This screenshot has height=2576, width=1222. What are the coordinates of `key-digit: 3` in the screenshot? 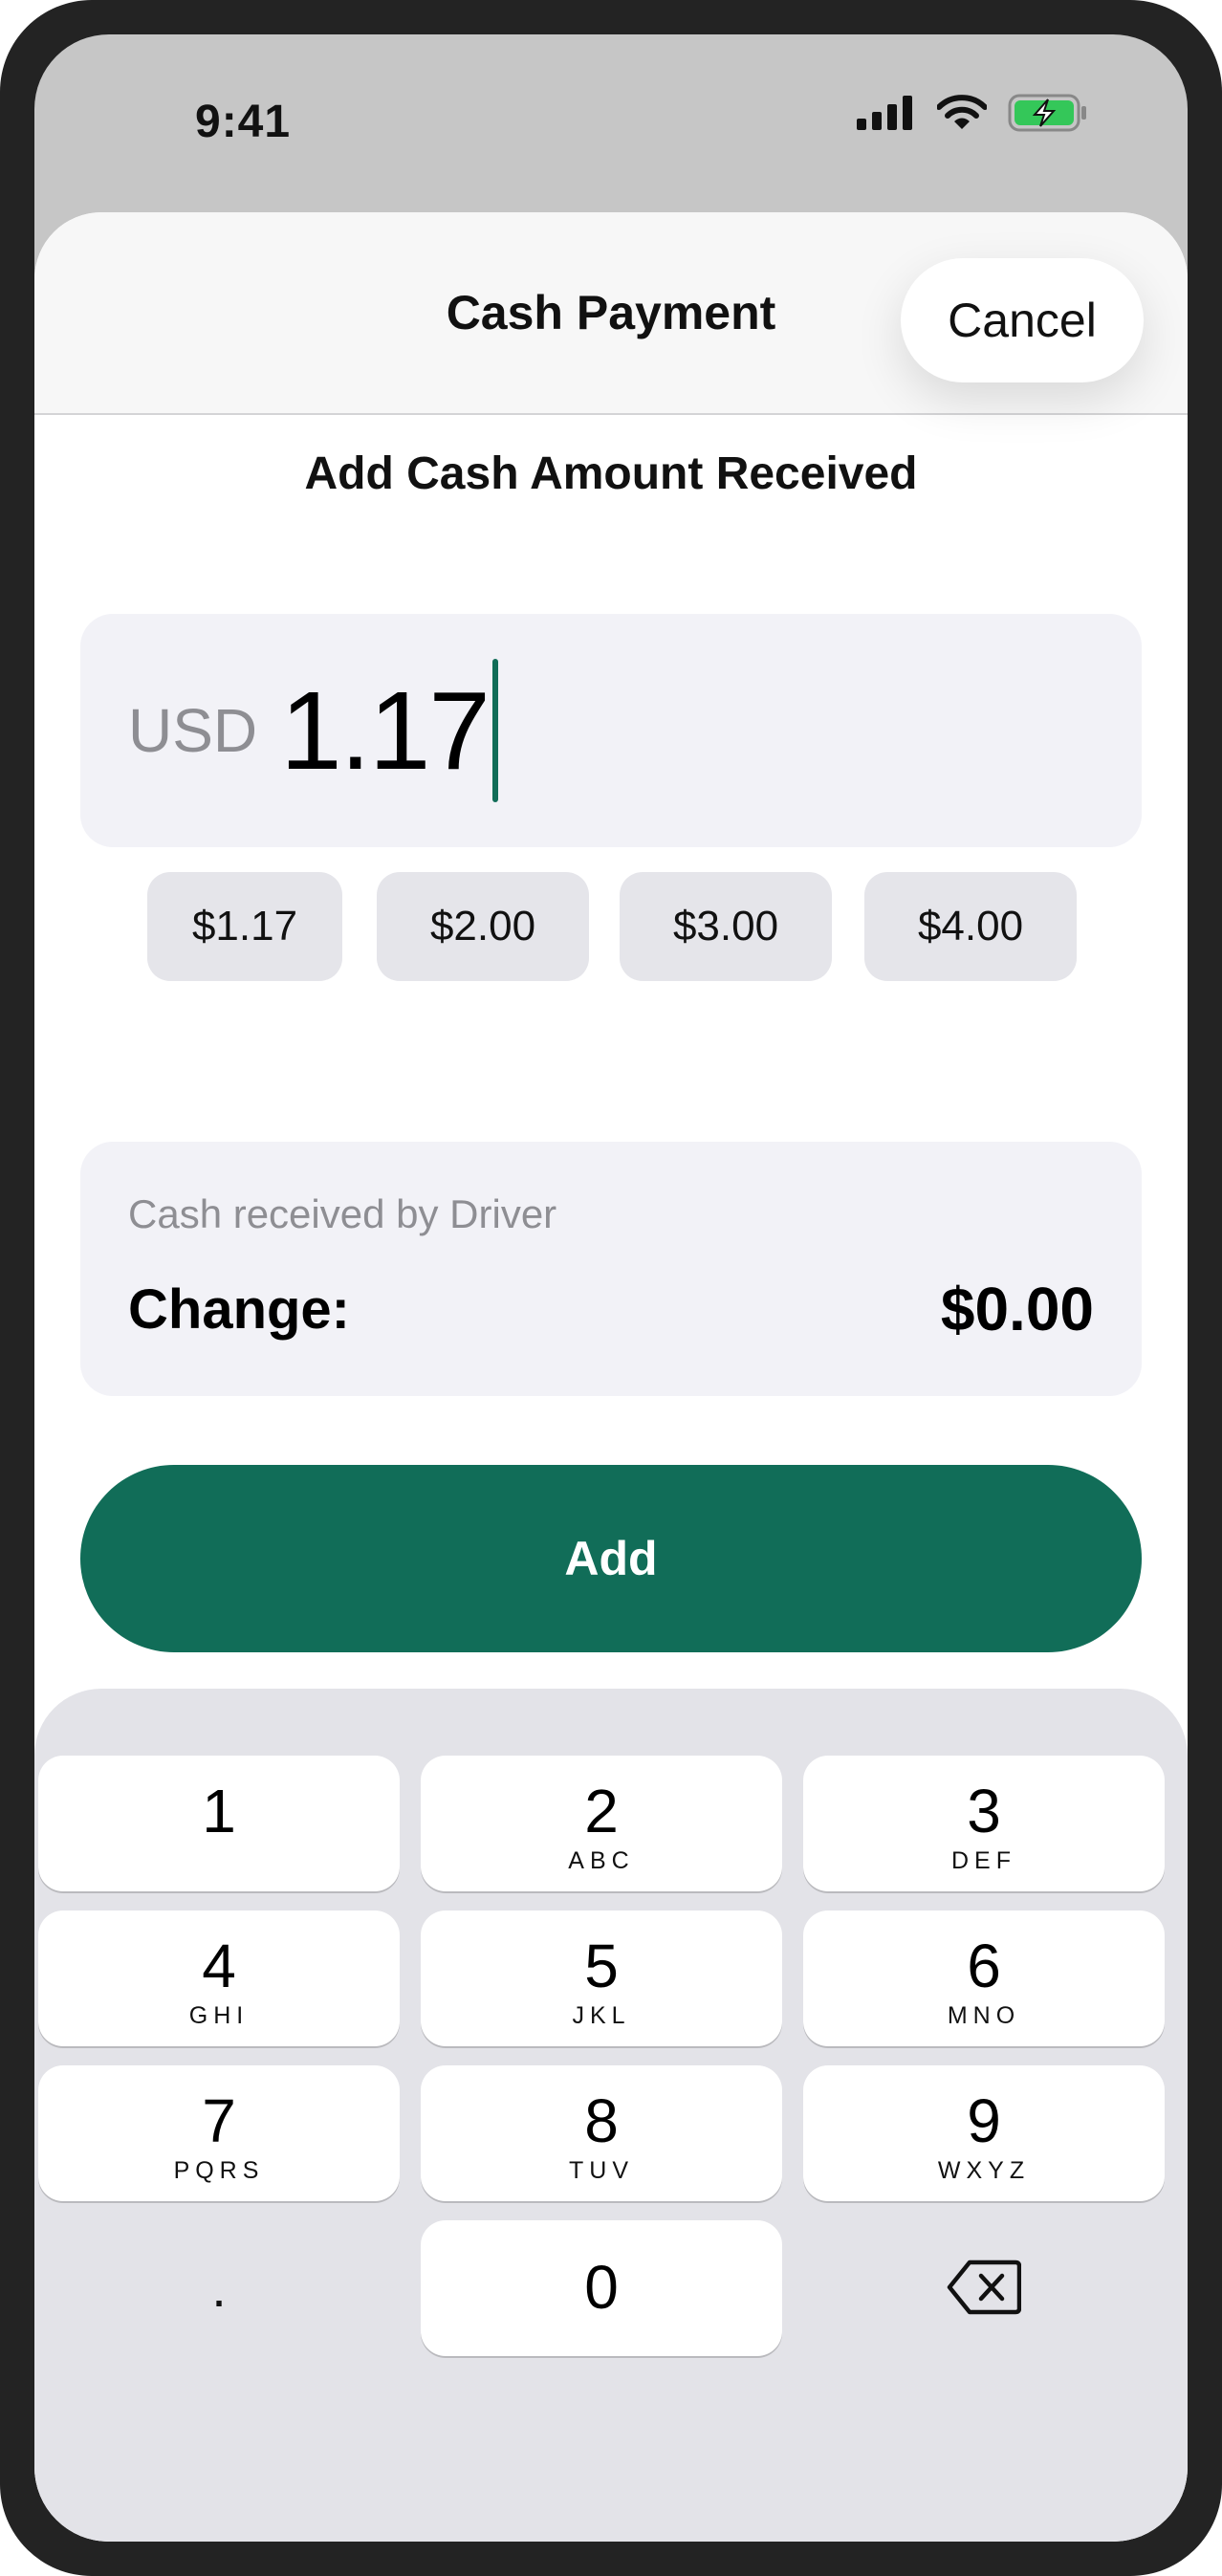 It's located at (984, 1811).